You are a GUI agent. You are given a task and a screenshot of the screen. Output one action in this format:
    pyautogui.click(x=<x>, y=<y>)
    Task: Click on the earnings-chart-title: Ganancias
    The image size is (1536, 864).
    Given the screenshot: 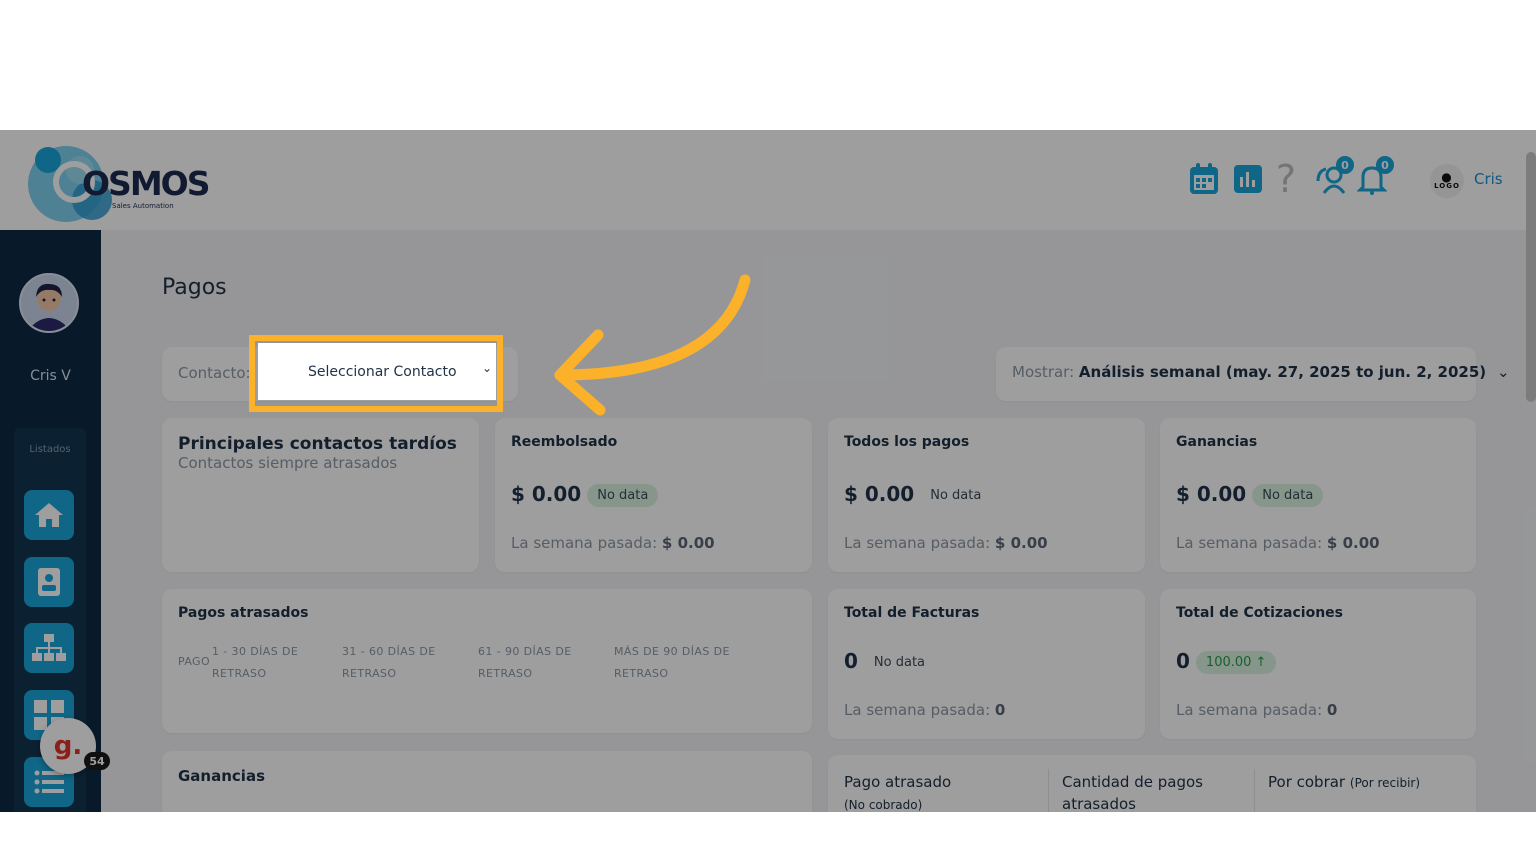 What is the action you would take?
    pyautogui.click(x=221, y=776)
    